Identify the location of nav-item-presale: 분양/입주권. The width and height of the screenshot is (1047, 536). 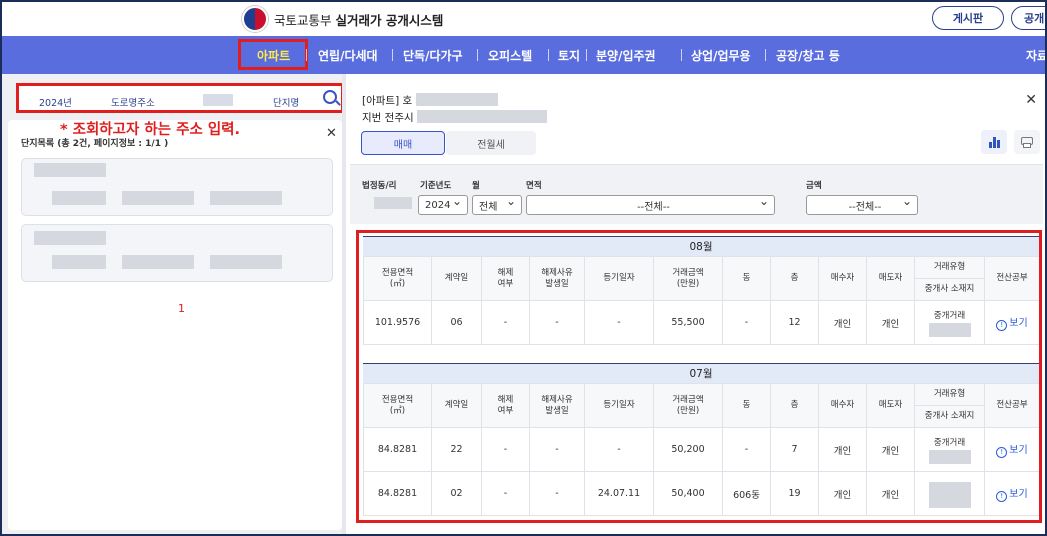
(626, 55).